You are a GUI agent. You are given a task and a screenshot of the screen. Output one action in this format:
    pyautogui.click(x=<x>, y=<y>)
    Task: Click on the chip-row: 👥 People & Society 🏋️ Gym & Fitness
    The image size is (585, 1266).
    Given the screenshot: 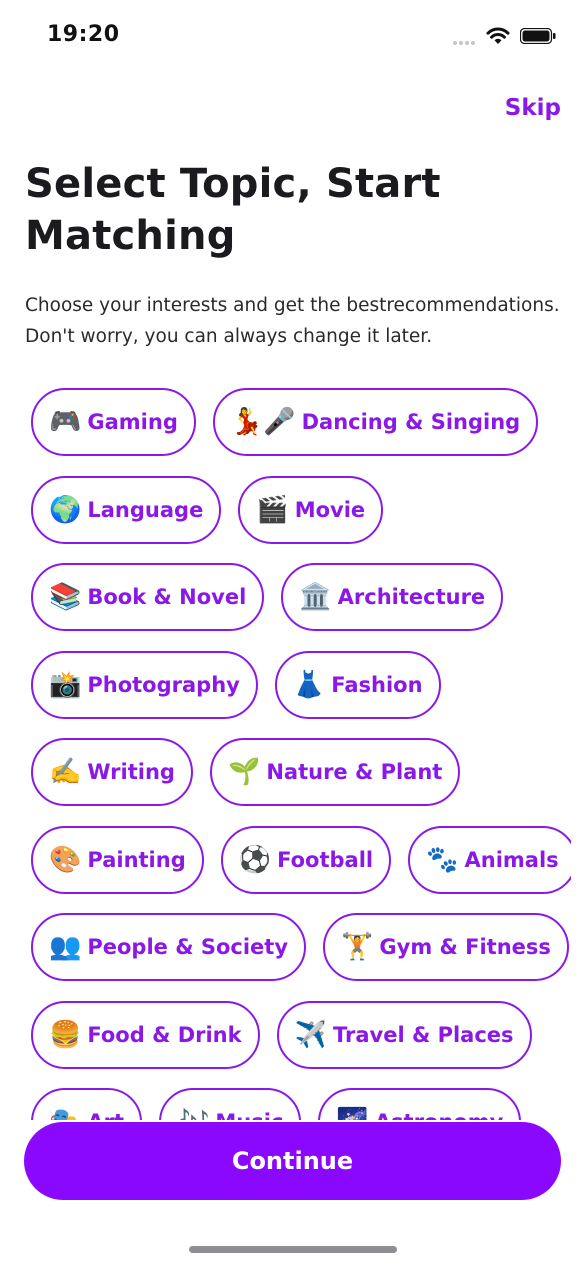 What is the action you would take?
    pyautogui.click(x=301, y=949)
    